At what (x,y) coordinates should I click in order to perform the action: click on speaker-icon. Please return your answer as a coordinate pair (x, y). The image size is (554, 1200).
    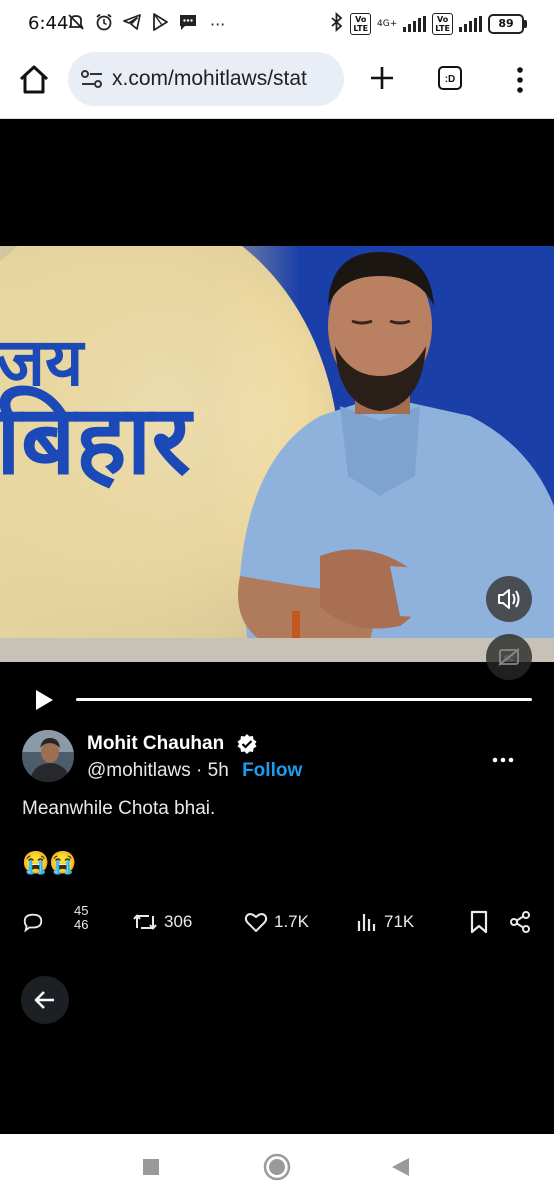
    Looking at the image, I should click on (509, 599).